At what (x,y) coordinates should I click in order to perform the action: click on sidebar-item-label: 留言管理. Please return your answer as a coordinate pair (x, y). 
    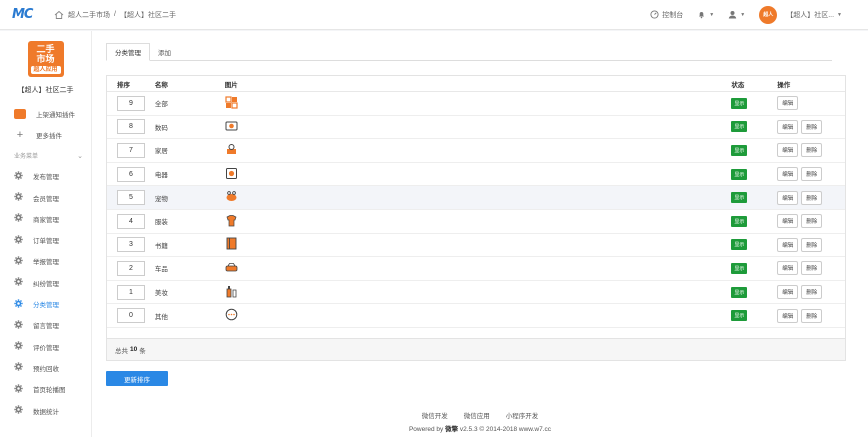
    Looking at the image, I should click on (46, 327).